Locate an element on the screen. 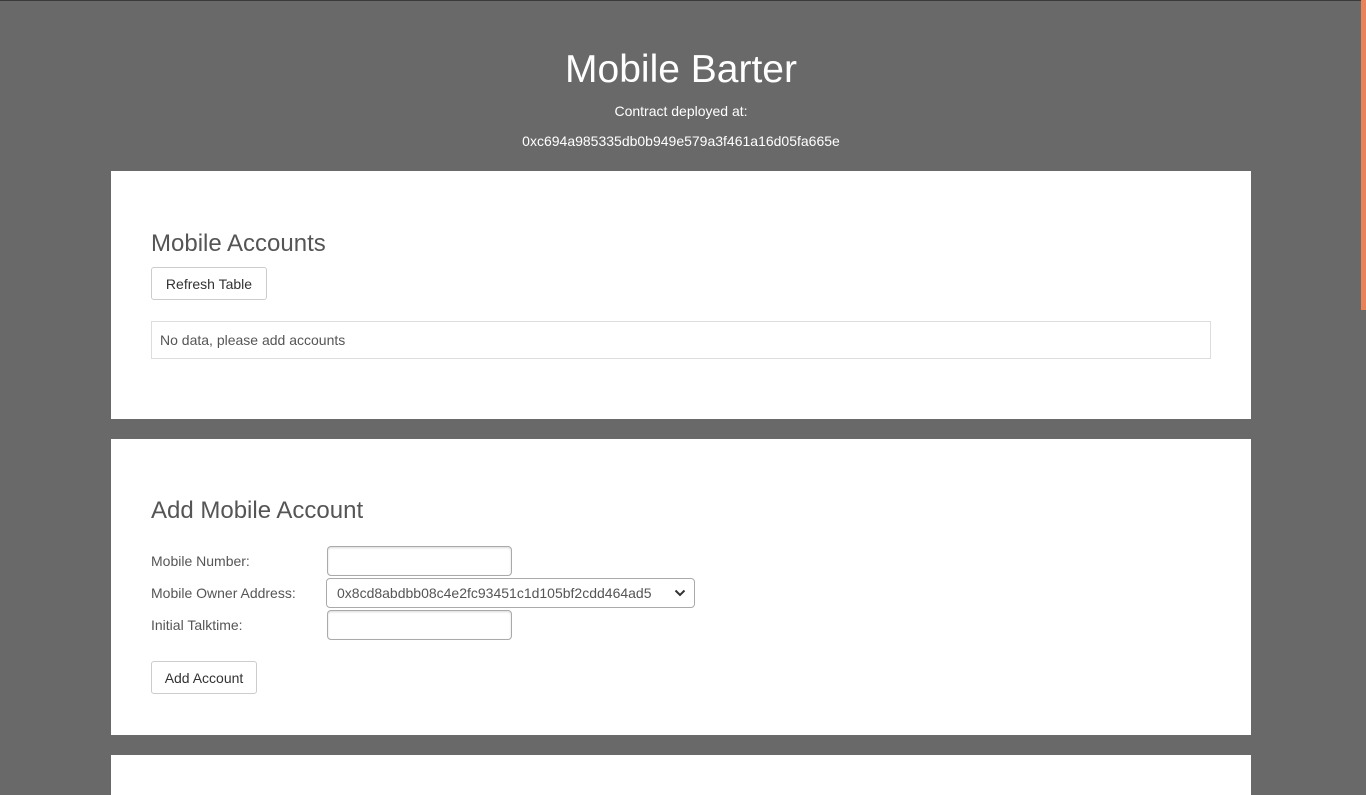  mobile-number-input is located at coordinates (419, 561).